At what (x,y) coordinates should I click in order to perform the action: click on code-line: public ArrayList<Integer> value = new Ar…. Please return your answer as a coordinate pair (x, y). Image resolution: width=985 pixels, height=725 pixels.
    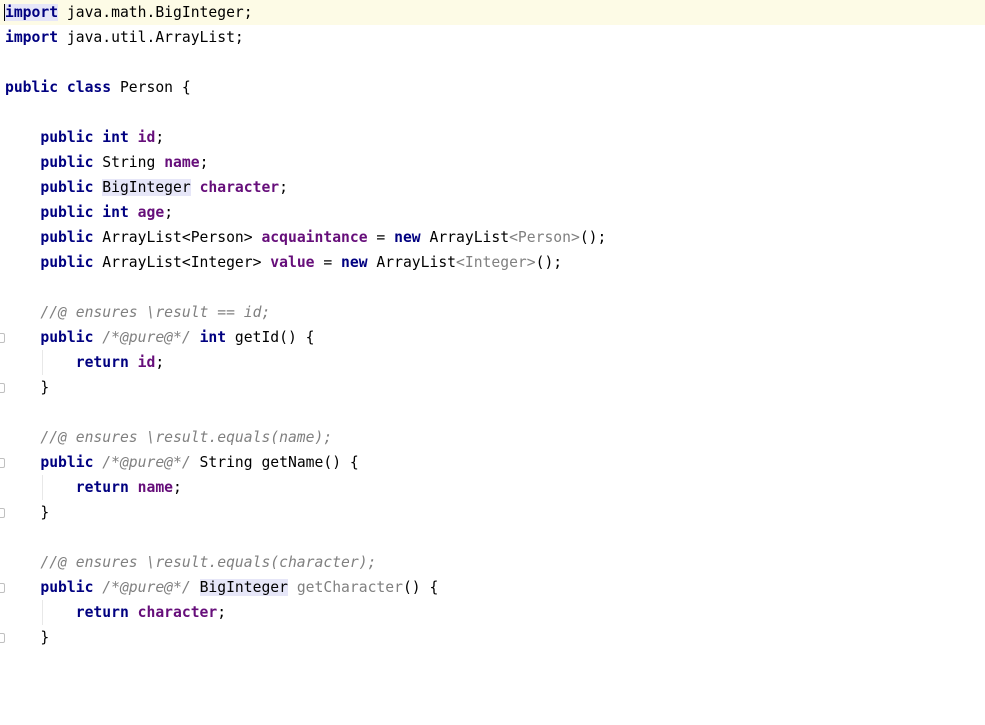
    Looking at the image, I should click on (492, 262).